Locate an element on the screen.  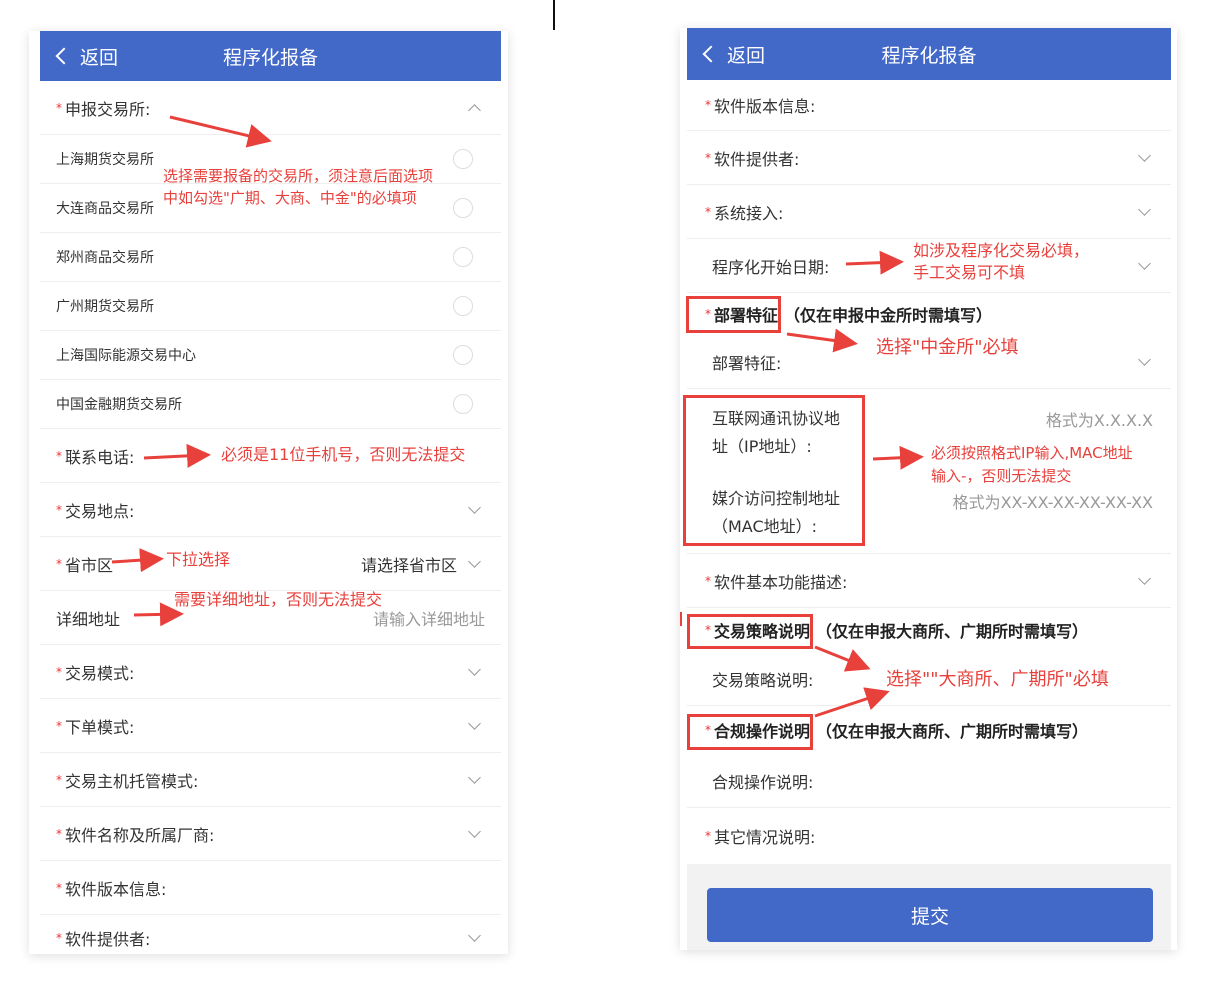
strategy-highlight-box is located at coordinates (750, 631).